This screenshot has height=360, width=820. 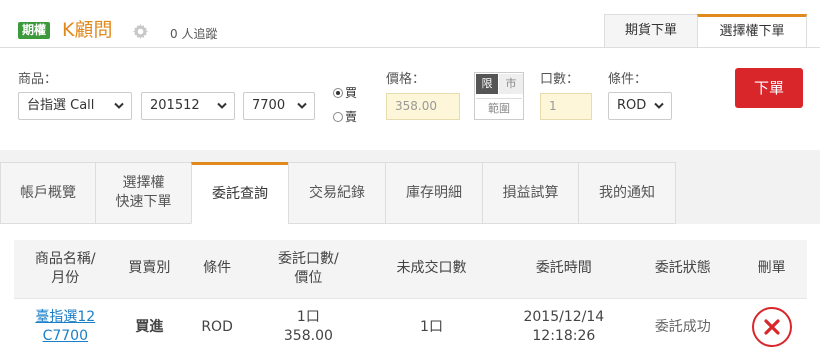 I want to click on tab-pnl-calc: 損益試算, so click(x=530, y=193).